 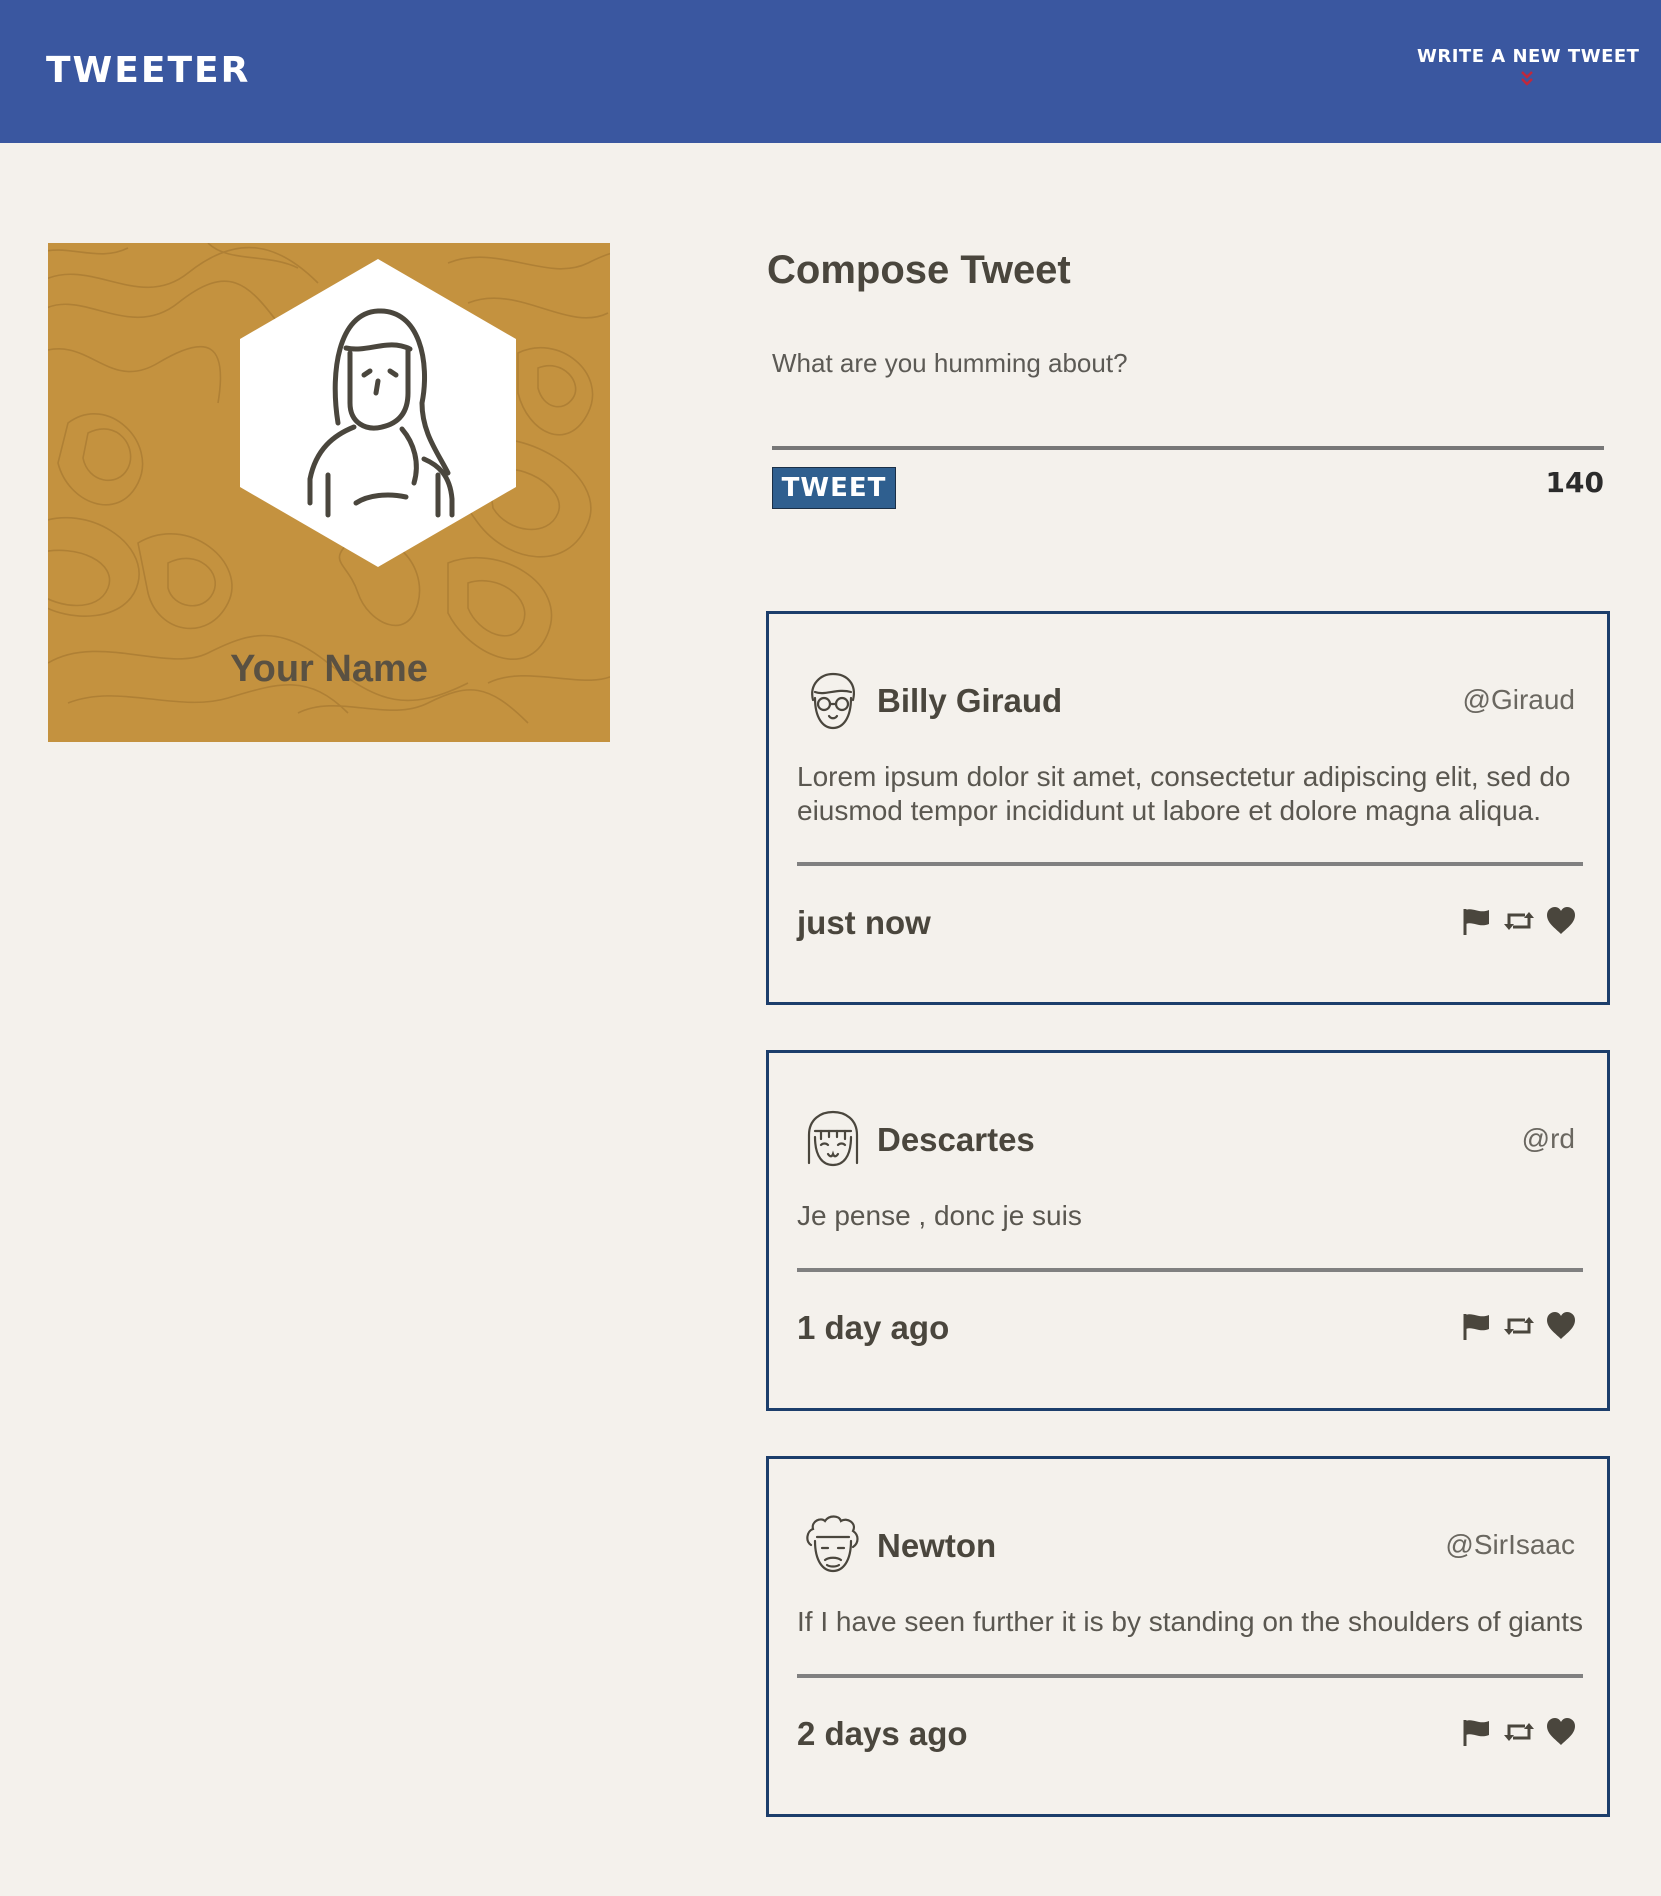 I want to click on brand-logo: TWEETER, so click(x=148, y=70).